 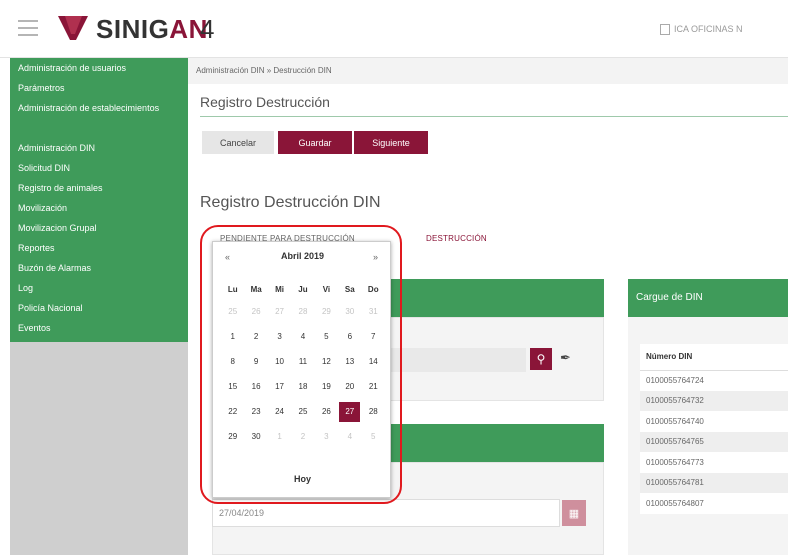 What do you see at coordinates (714, 357) in the screenshot?
I see `column-header-din-number: Número DIN` at bounding box center [714, 357].